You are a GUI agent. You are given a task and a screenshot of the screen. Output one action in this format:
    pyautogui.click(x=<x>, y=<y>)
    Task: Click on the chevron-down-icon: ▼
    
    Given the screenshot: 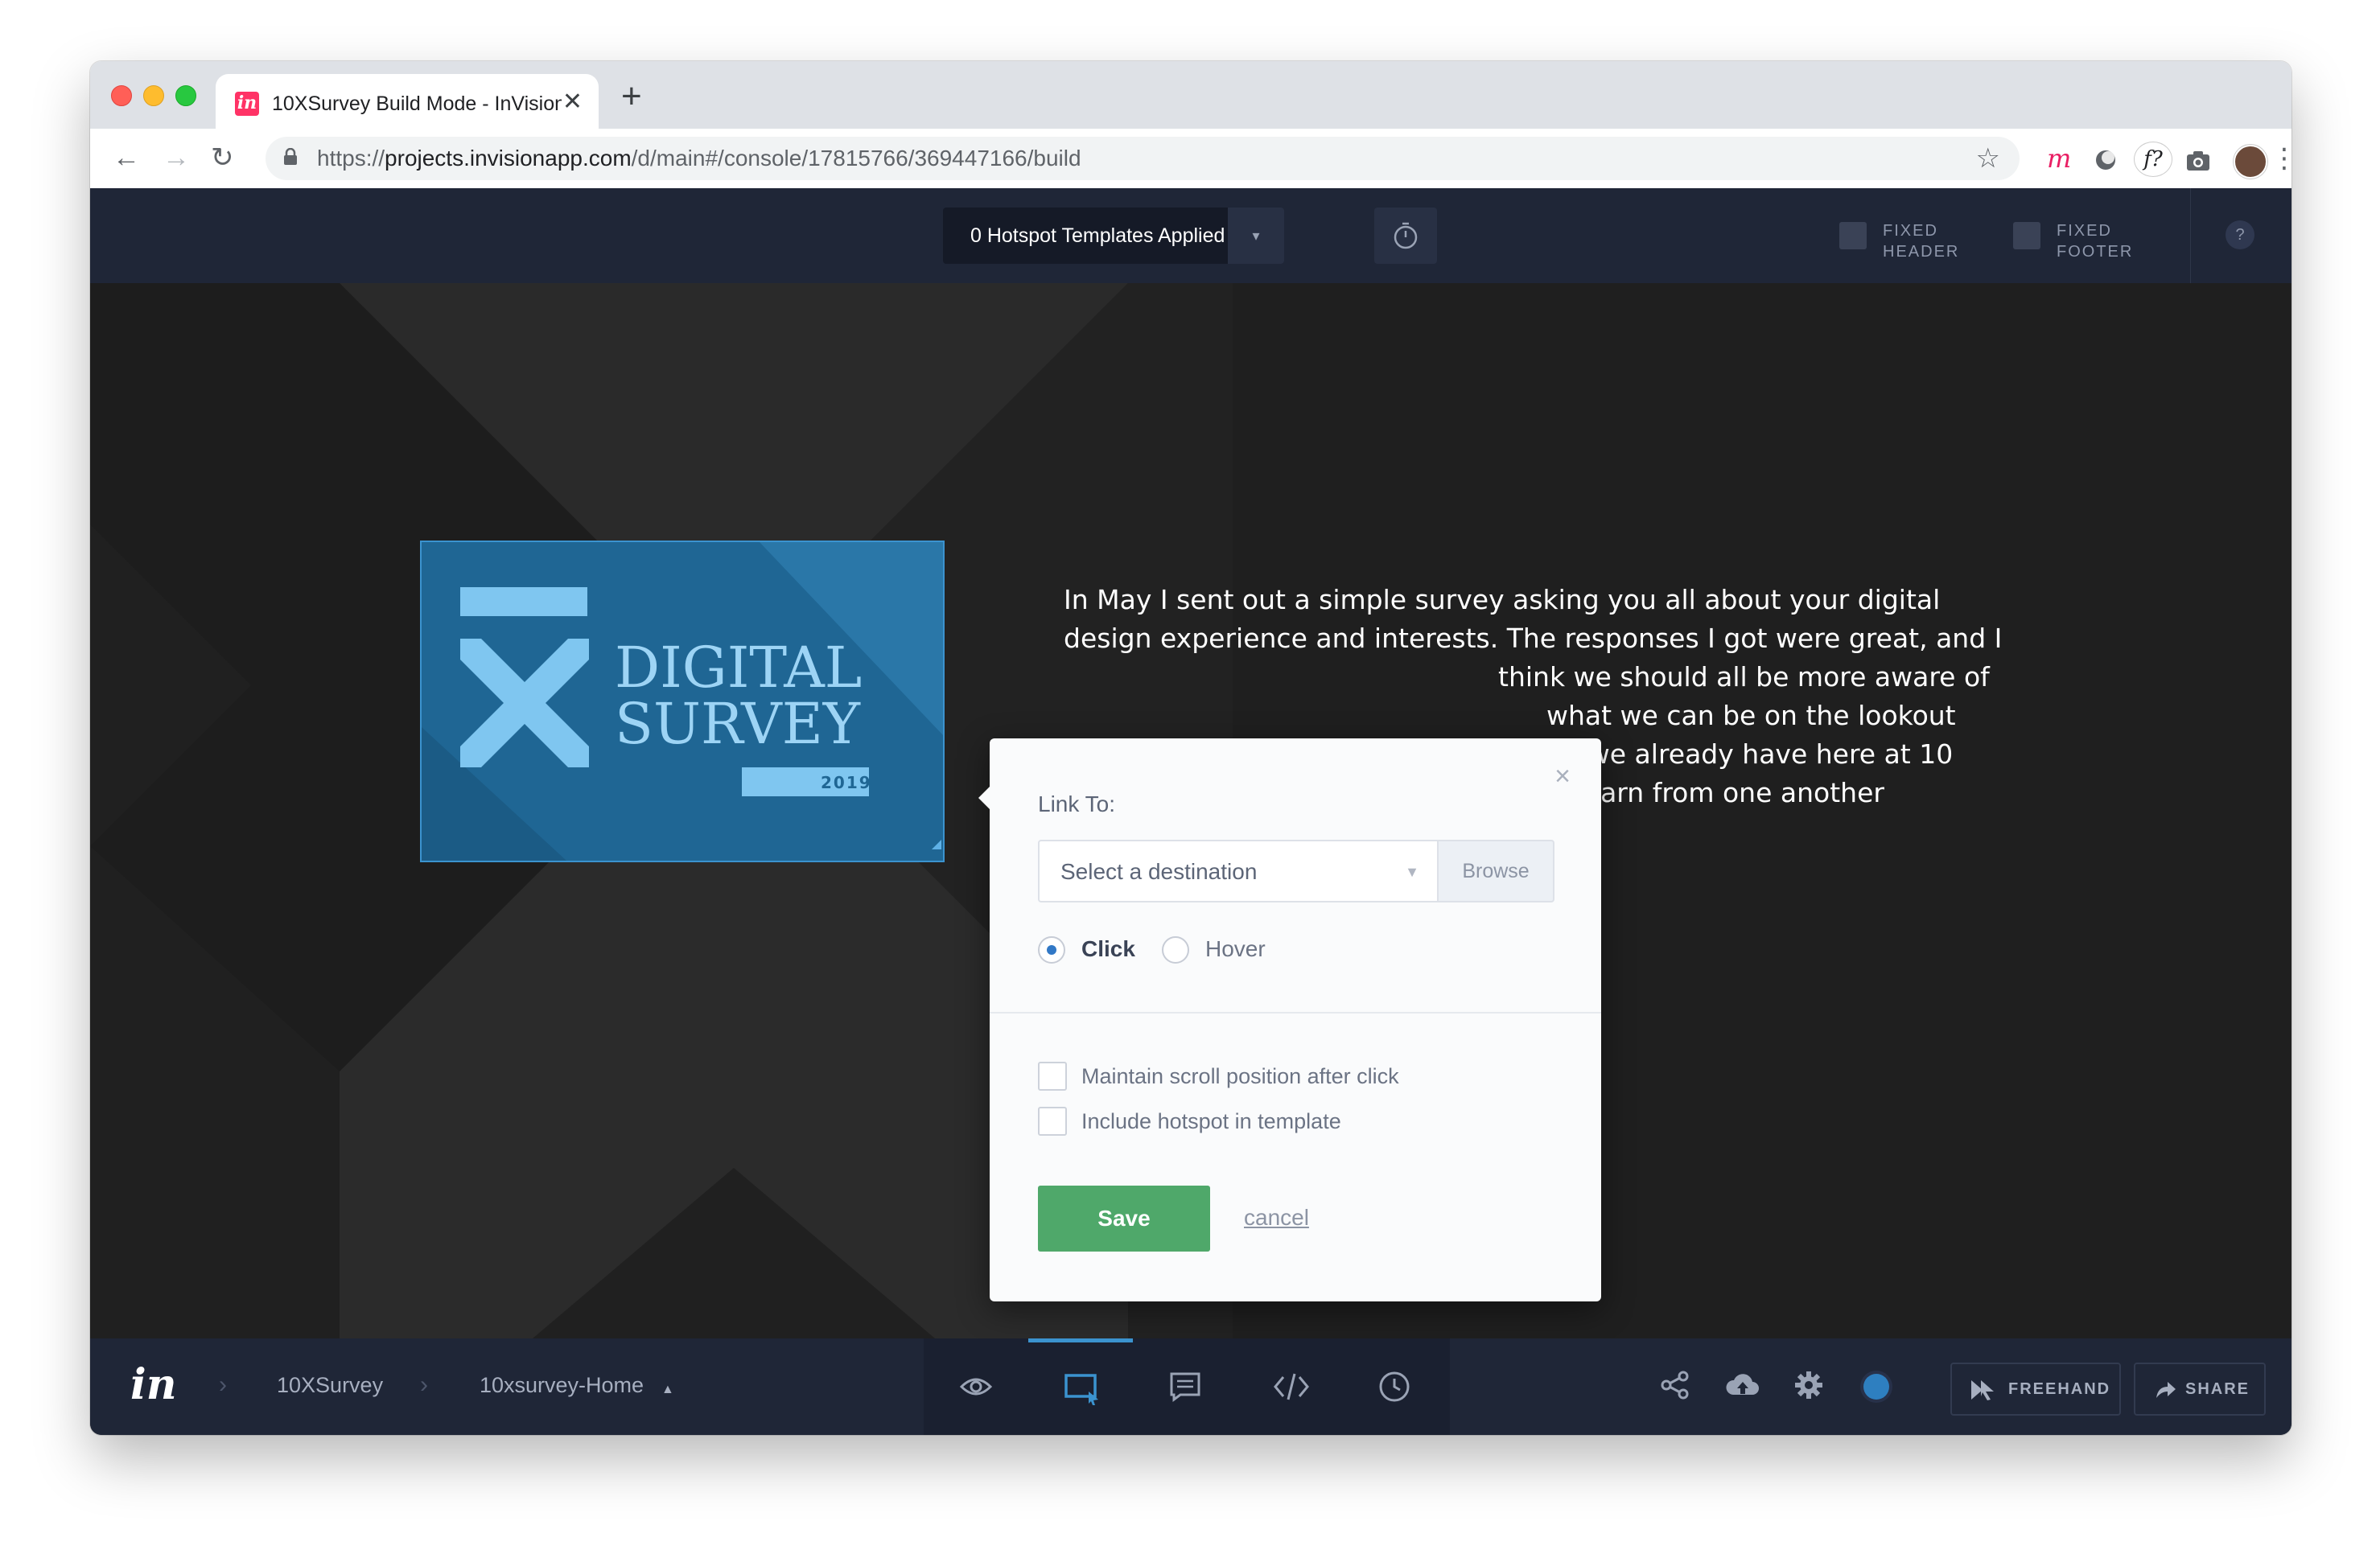 What is the action you would take?
    pyautogui.click(x=1412, y=872)
    